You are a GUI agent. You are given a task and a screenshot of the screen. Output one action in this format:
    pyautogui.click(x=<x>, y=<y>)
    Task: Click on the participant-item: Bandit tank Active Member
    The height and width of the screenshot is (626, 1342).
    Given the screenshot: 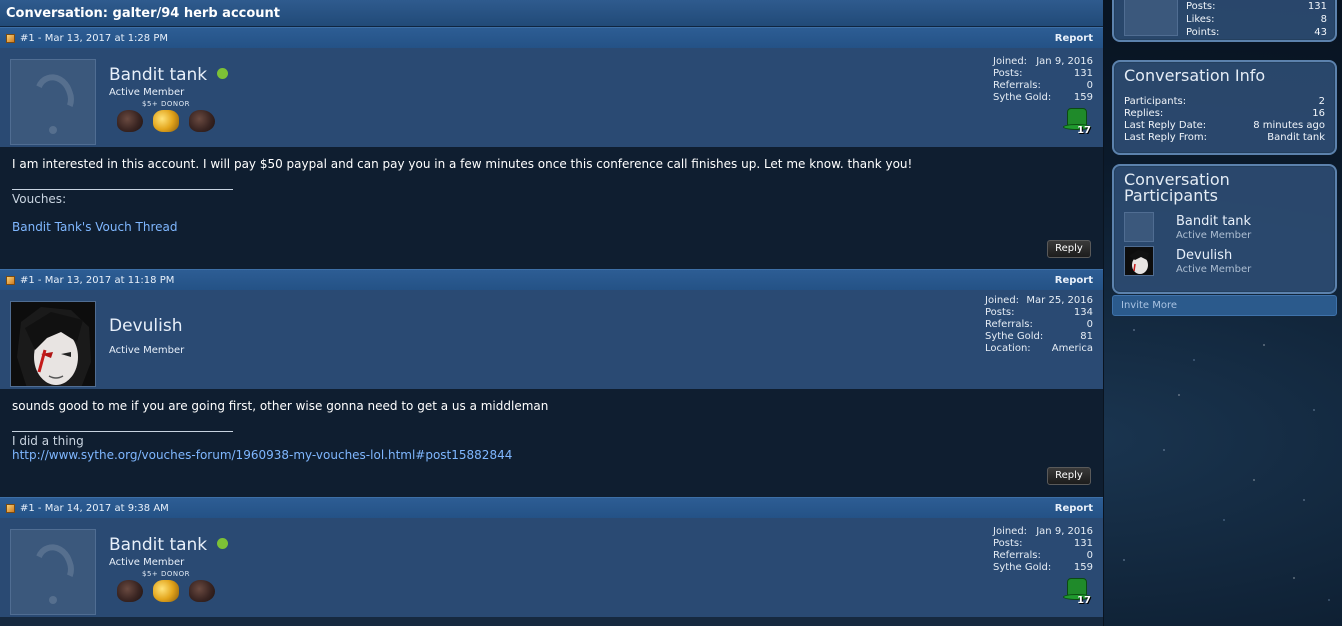 What is the action you would take?
    pyautogui.click(x=1224, y=229)
    